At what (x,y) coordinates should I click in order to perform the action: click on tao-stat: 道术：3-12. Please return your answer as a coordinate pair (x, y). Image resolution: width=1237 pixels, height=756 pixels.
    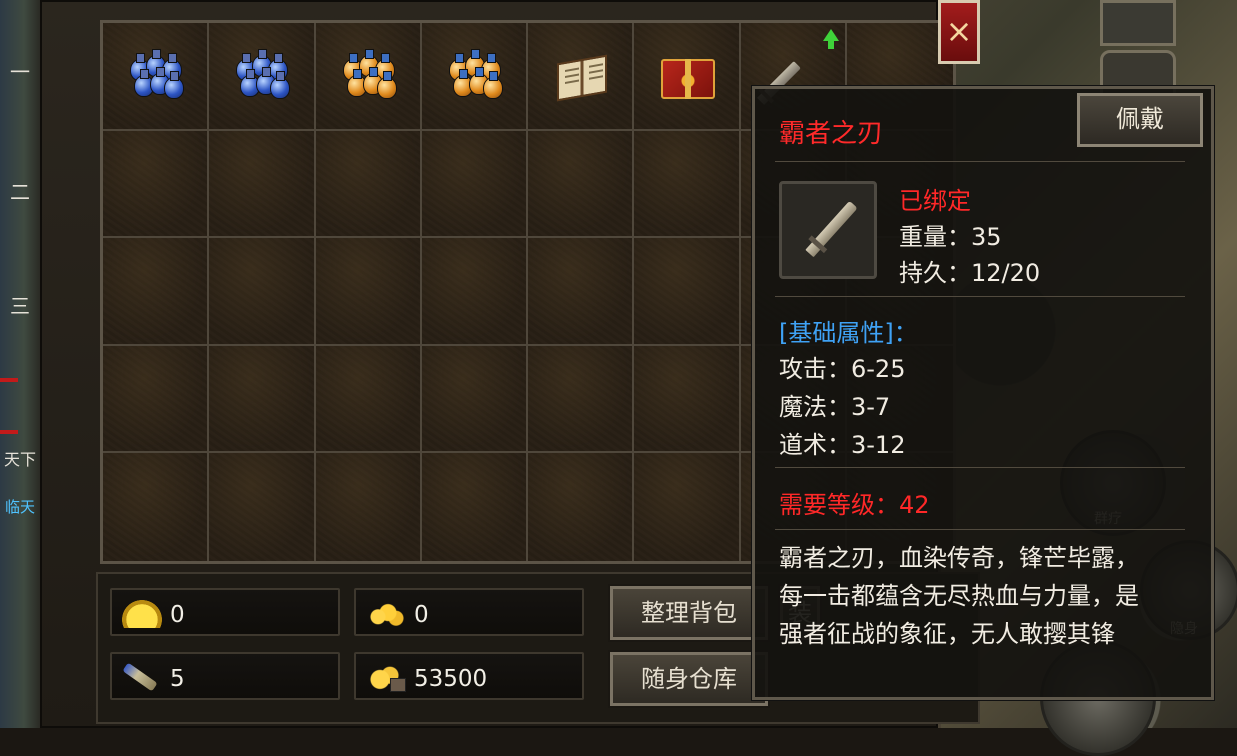
    Looking at the image, I should click on (842, 445).